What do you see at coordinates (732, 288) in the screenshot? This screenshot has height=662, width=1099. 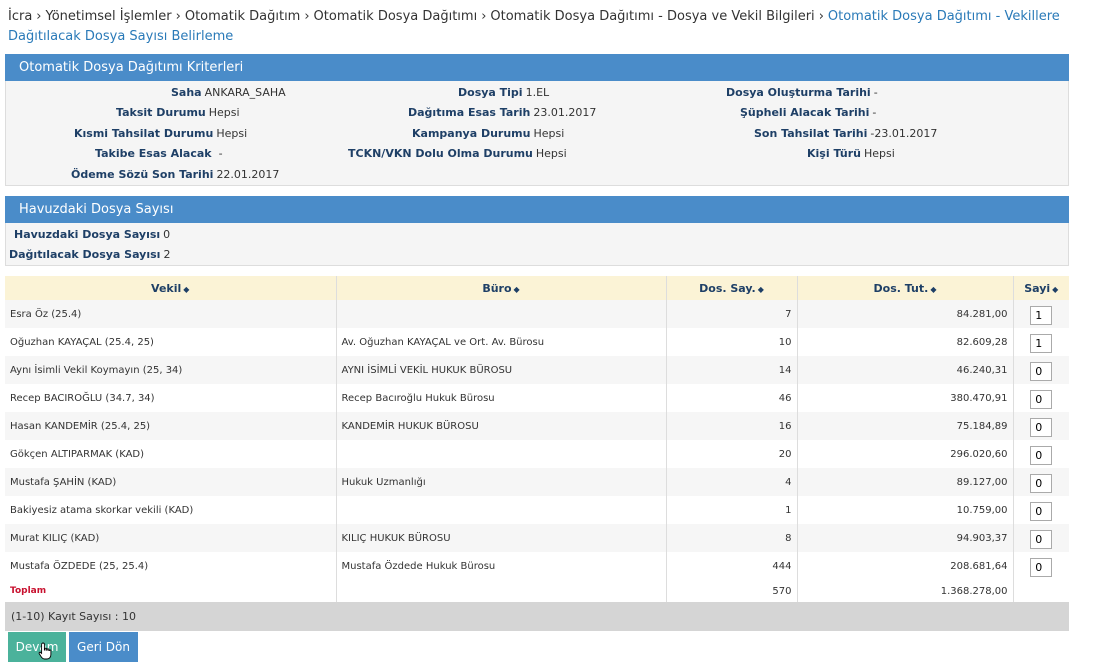 I see `column-header-dos-say: Dos. Say. ◆` at bounding box center [732, 288].